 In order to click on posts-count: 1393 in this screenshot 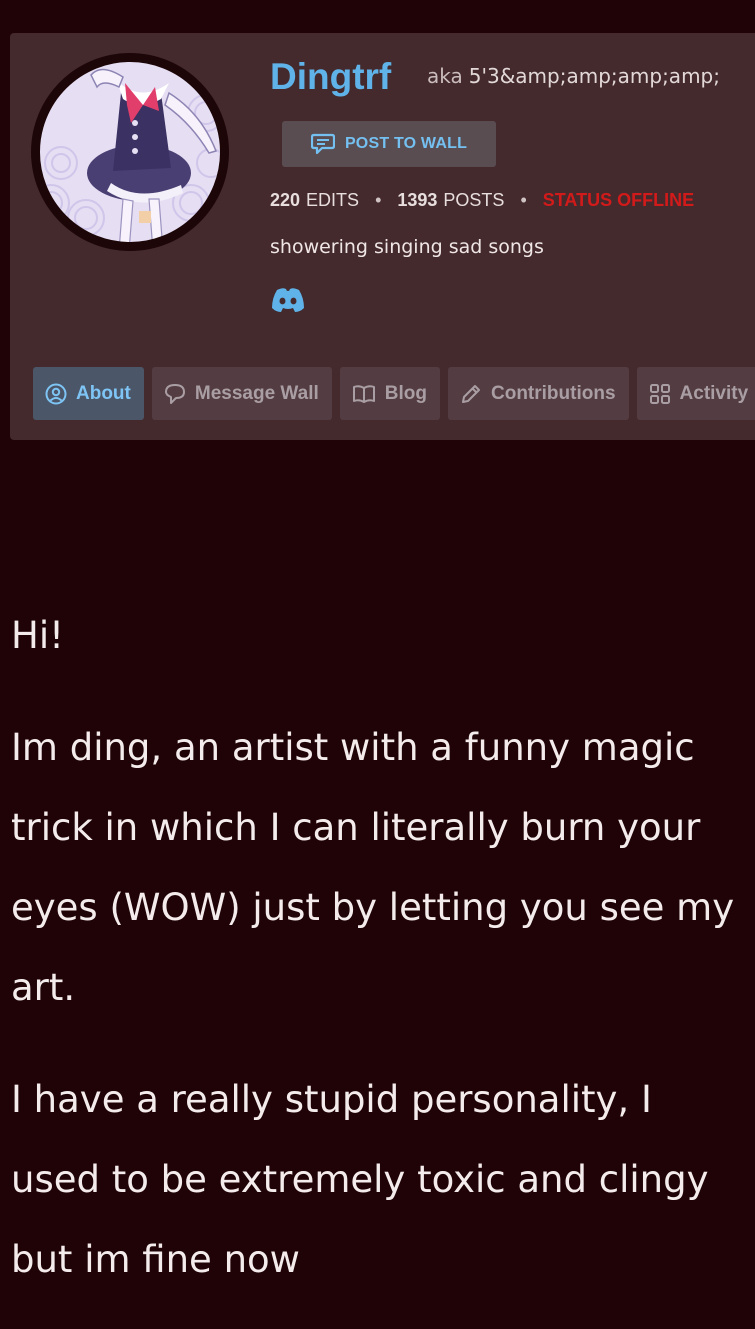, I will do `click(417, 200)`.